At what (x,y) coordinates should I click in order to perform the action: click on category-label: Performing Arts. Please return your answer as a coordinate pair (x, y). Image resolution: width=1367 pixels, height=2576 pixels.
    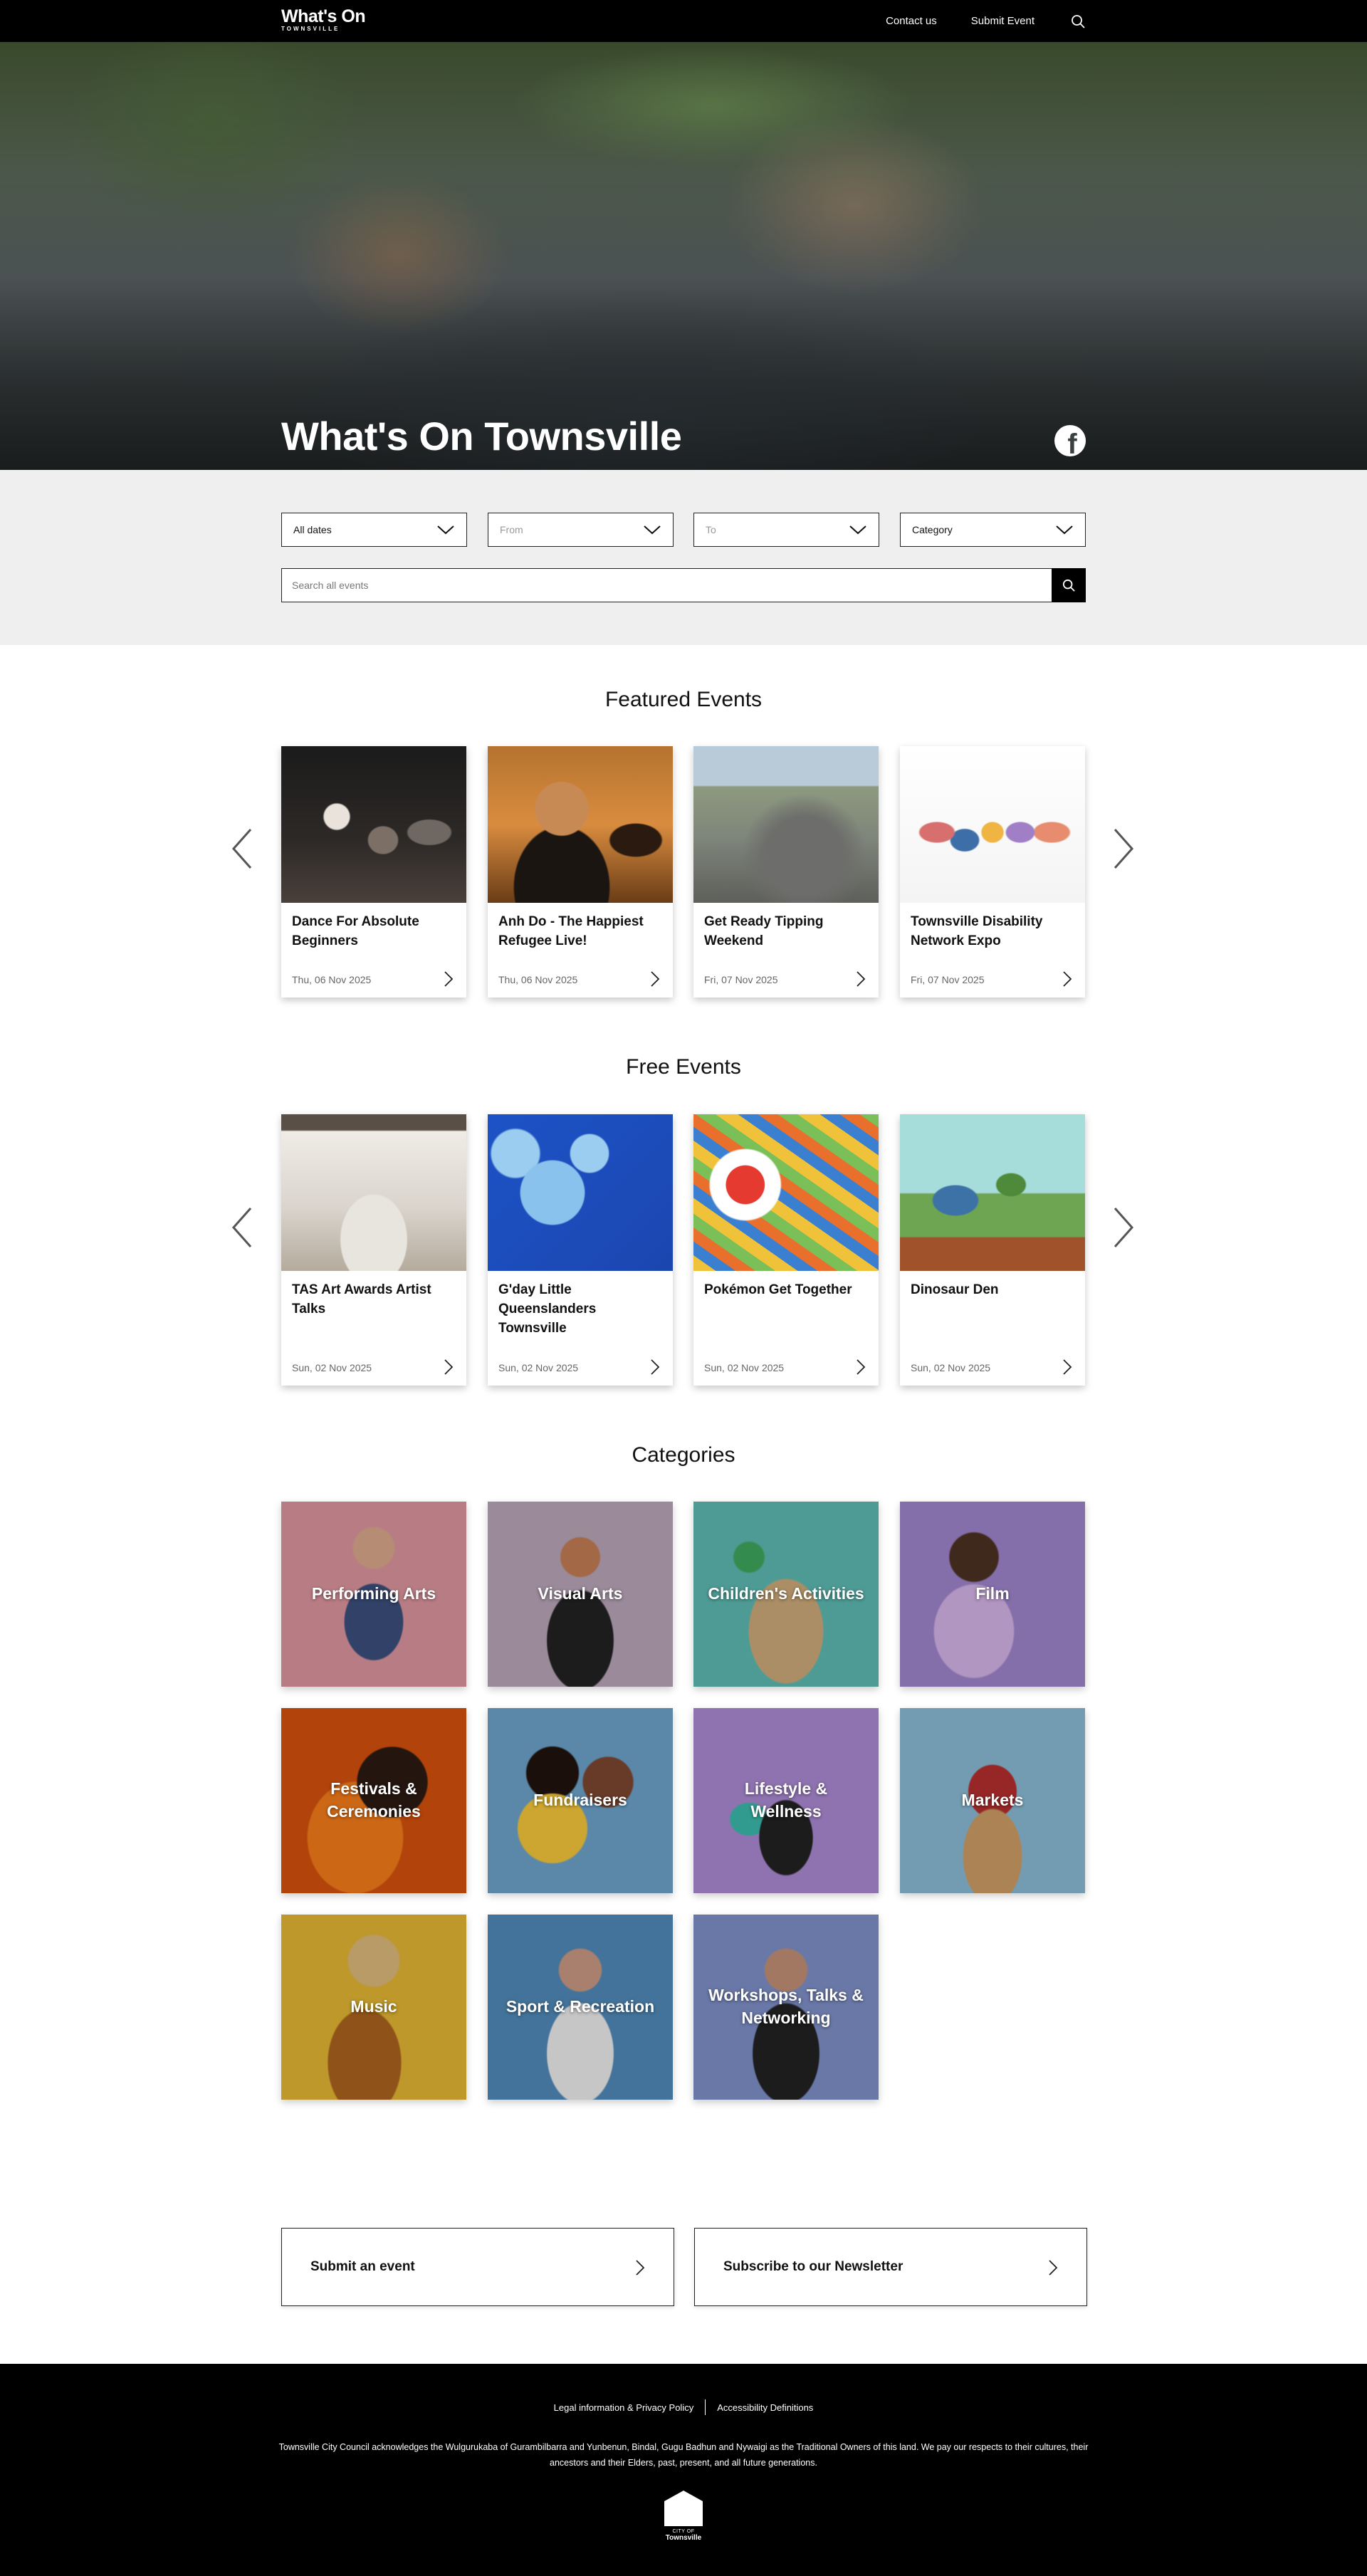
    Looking at the image, I should click on (374, 1593).